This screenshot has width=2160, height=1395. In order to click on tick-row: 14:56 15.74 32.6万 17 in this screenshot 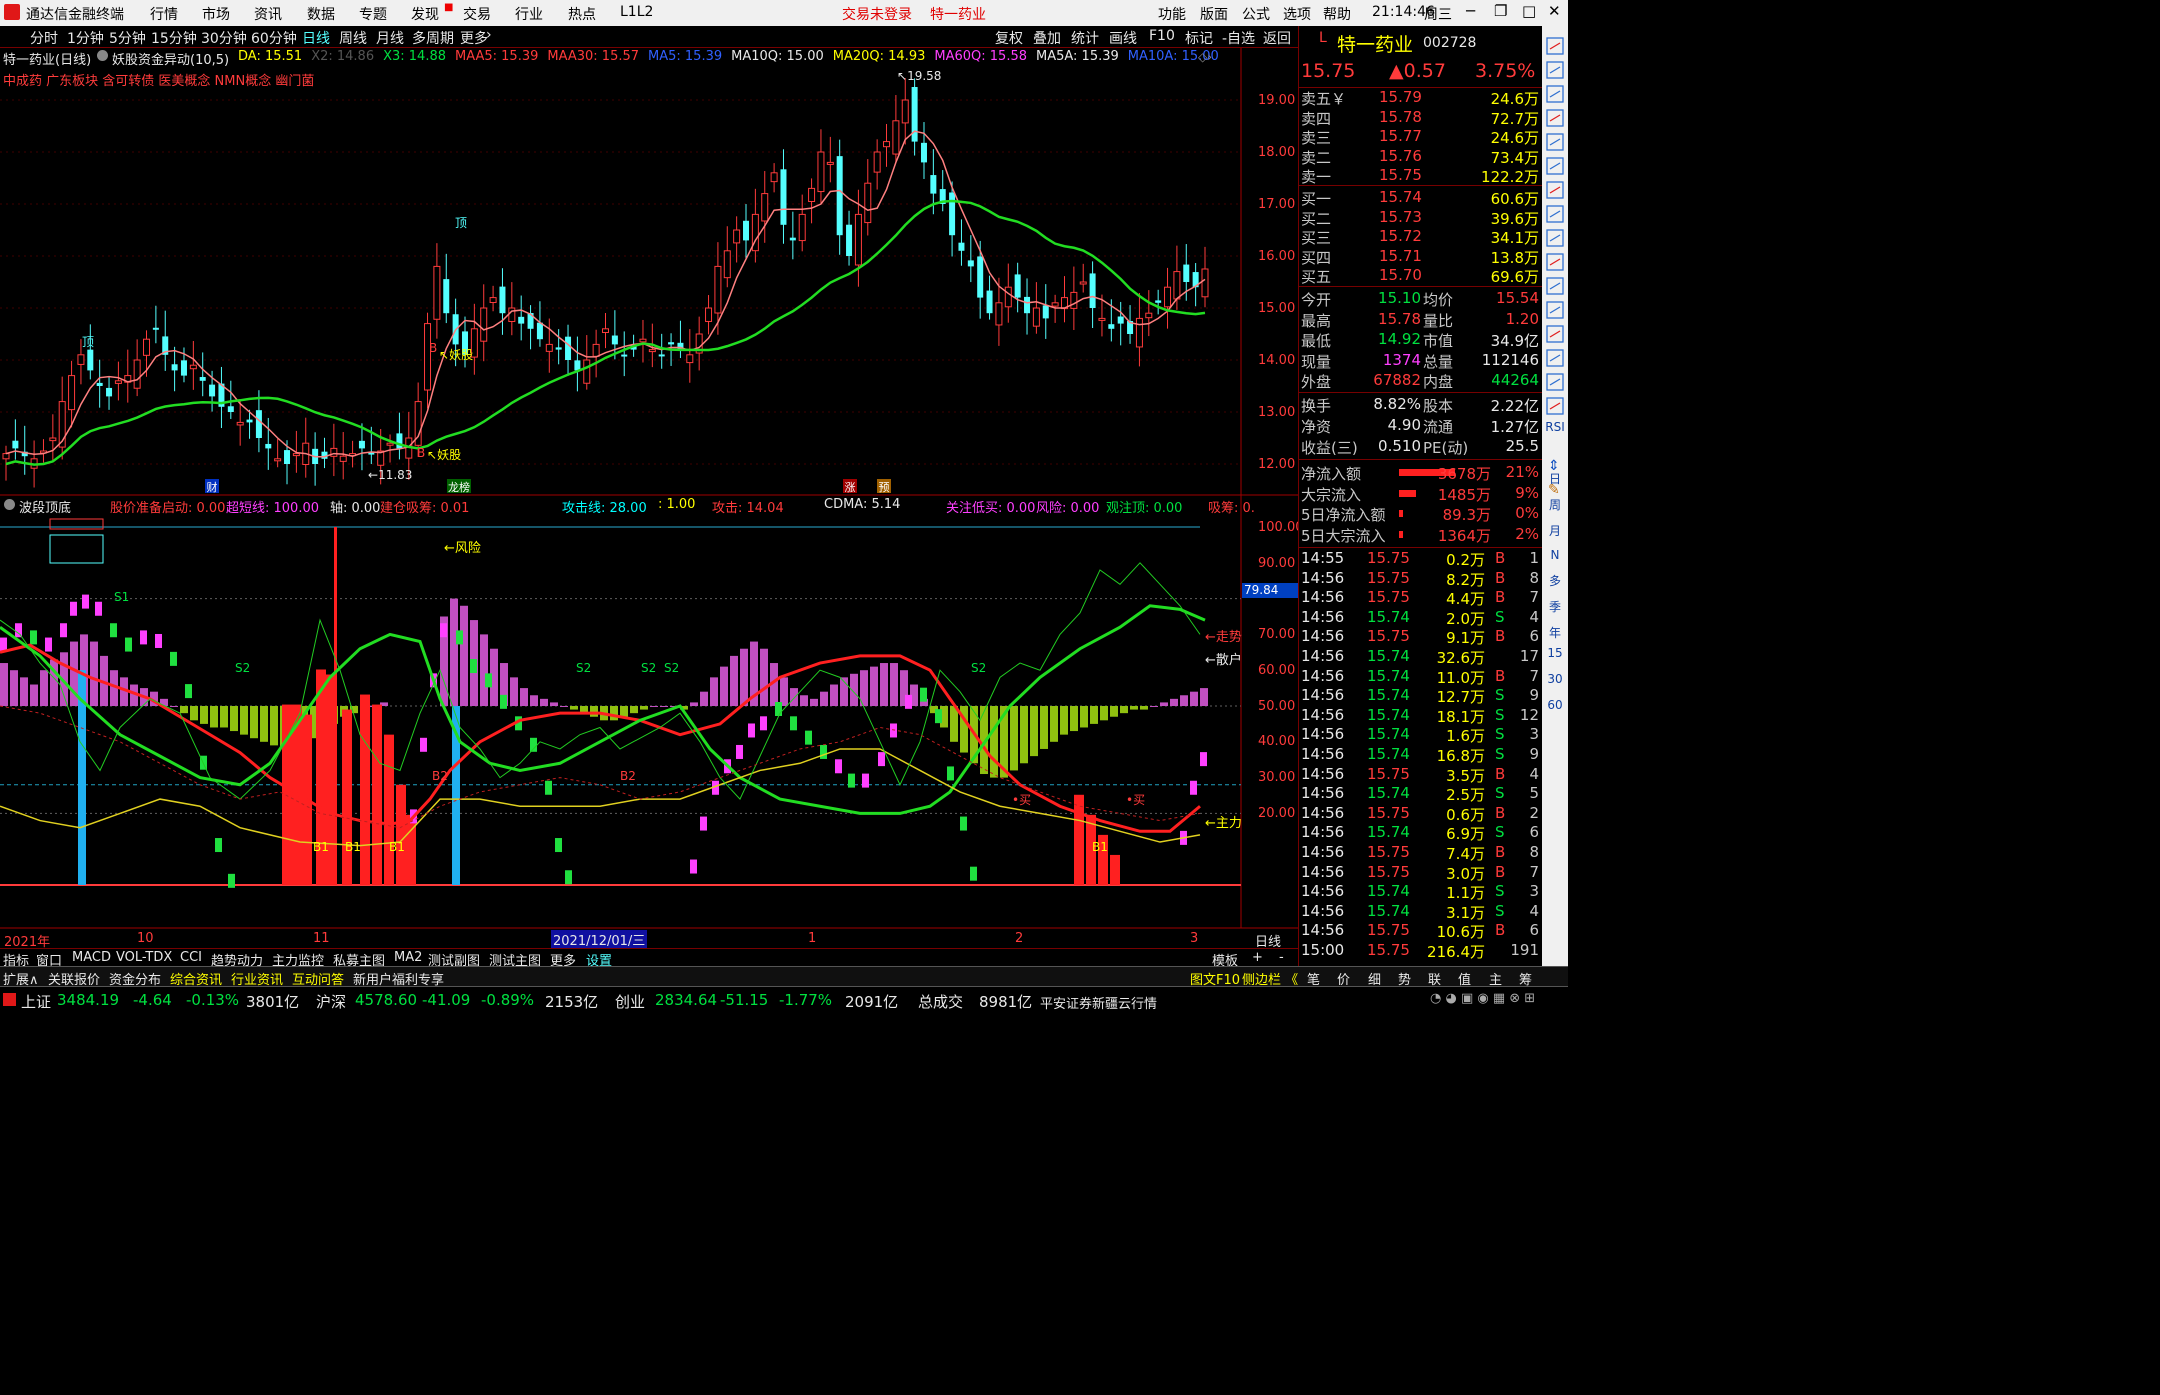, I will do `click(1421, 657)`.